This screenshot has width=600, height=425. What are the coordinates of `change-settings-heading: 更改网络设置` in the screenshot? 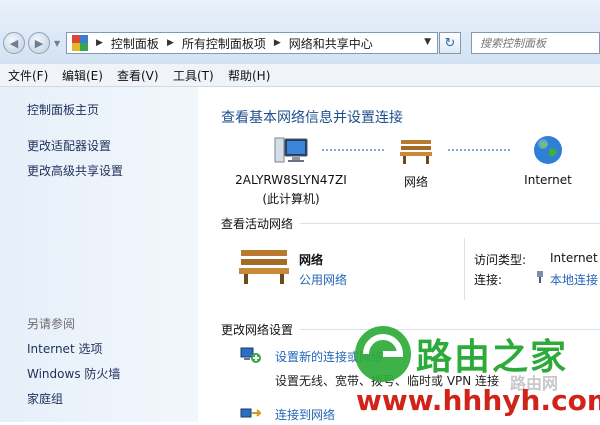 It's located at (257, 330).